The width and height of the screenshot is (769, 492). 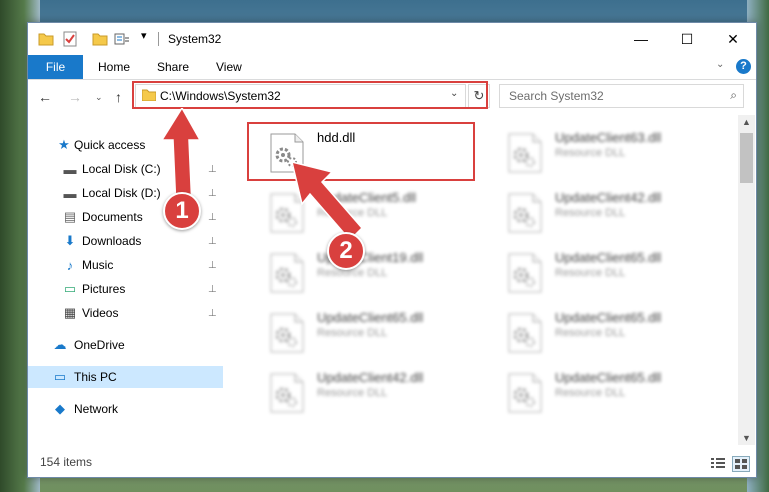 What do you see at coordinates (746, 280) in the screenshot?
I see `vertical-scrollbar: ▲ ▼` at bounding box center [746, 280].